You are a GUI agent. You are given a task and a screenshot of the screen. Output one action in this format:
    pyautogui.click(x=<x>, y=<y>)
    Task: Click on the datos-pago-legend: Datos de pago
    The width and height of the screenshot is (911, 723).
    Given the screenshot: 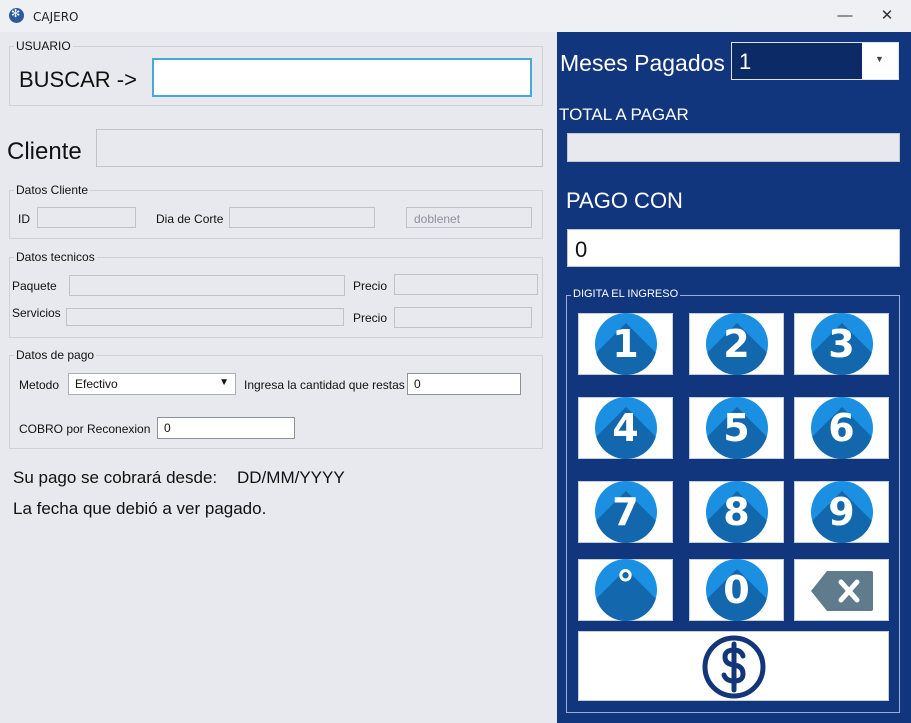 What is the action you would take?
    pyautogui.click(x=55, y=355)
    